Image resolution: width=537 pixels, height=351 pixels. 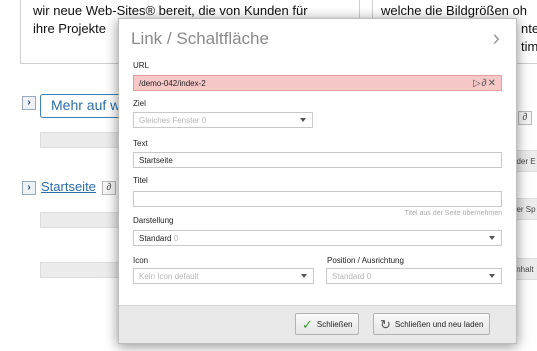 I want to click on appearance-label: Darstellung, so click(x=153, y=220).